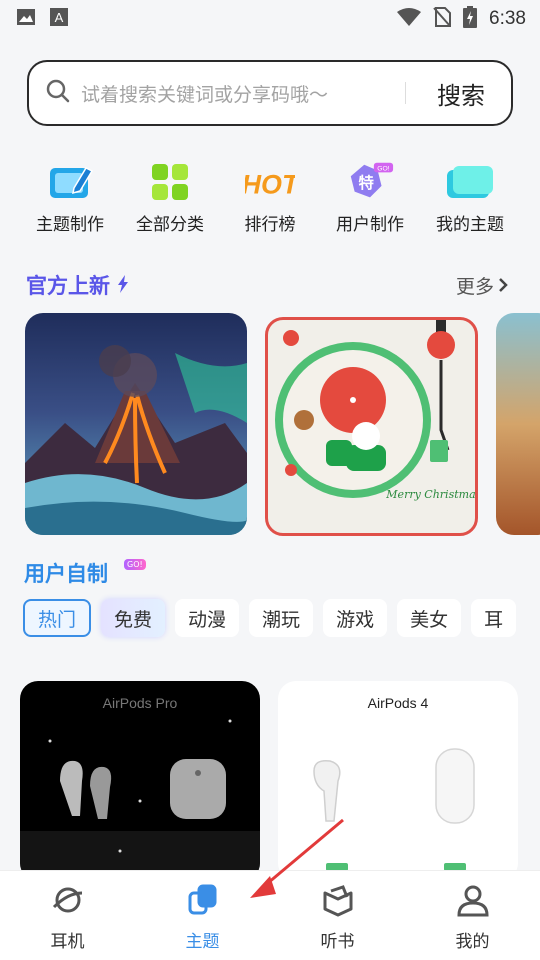 This screenshot has width=540, height=960. I want to click on hot-icon: HOT, so click(270, 182).